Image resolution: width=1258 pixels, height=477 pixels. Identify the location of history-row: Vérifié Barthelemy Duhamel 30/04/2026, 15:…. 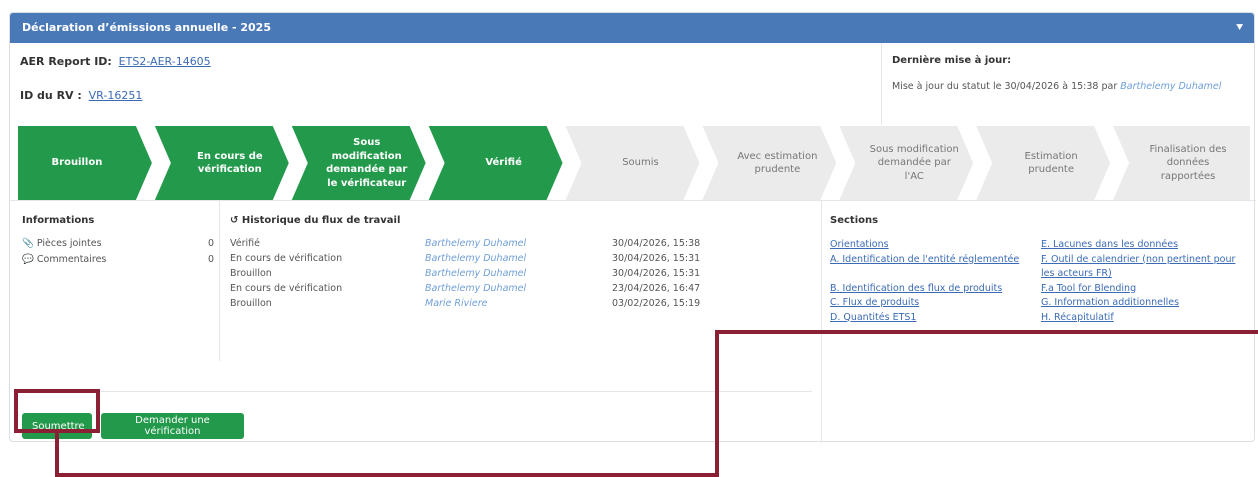
(525, 245).